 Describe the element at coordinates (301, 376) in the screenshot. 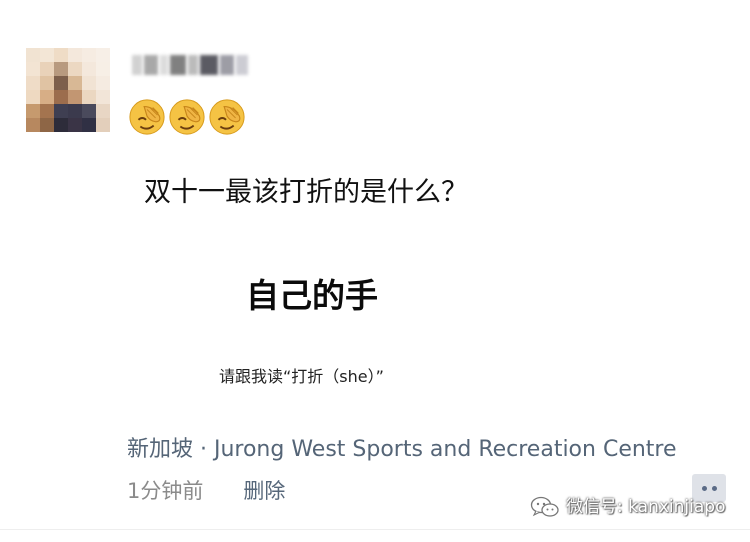

I see `post-footnote-text: 请跟我读“打折（she）”` at that location.